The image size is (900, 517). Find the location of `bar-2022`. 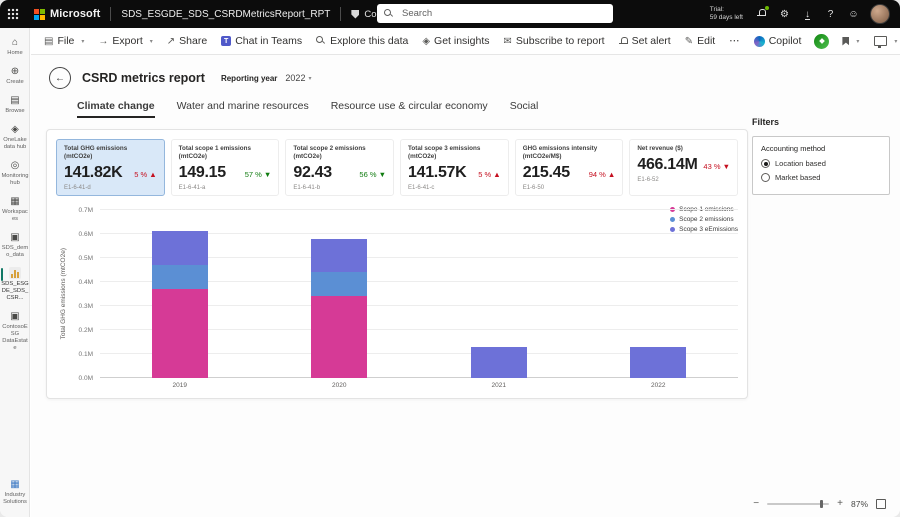

bar-2022 is located at coordinates (658, 362).